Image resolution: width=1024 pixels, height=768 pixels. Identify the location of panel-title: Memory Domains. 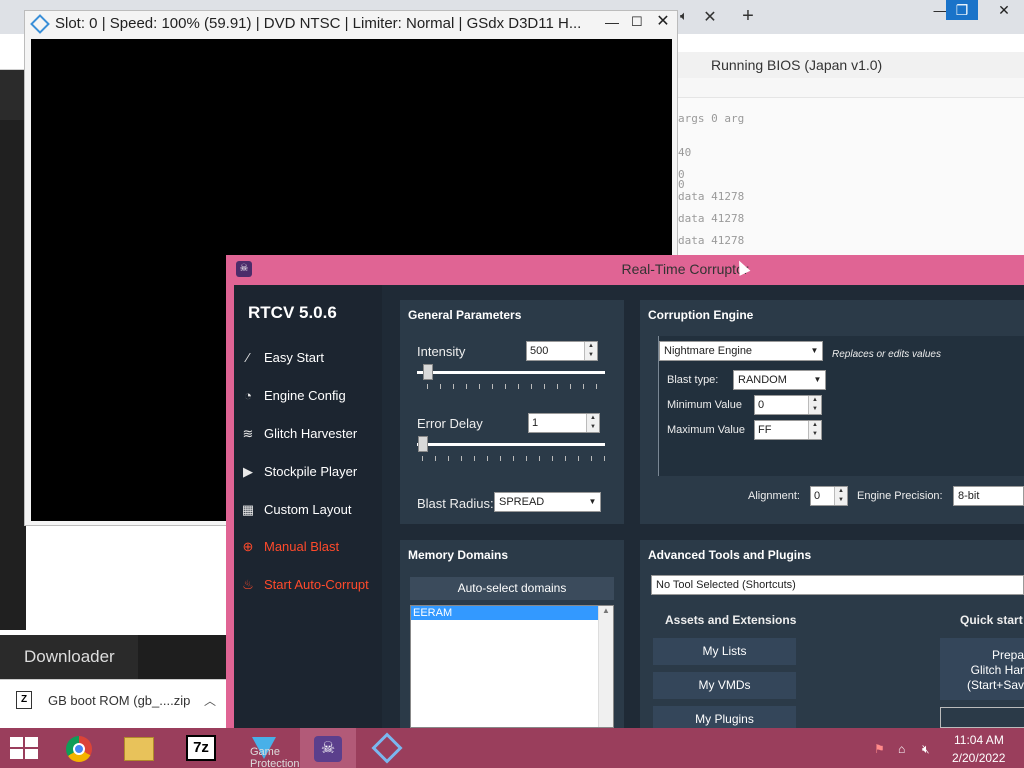
(458, 555).